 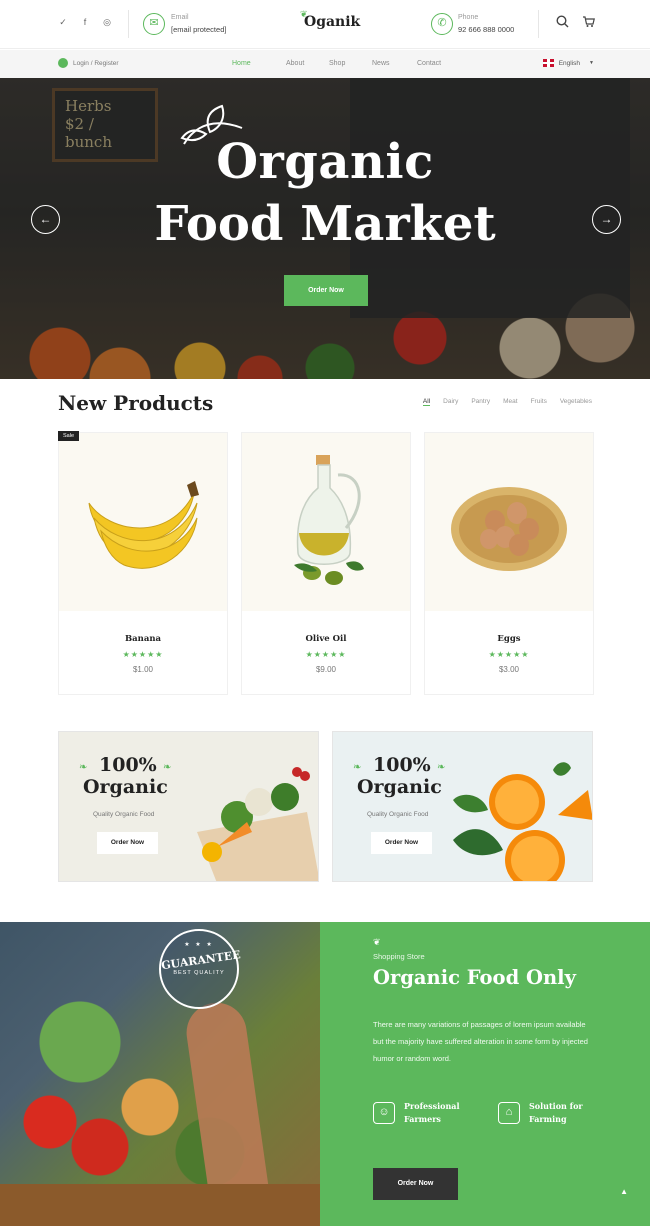 What do you see at coordinates (486, 29) in the screenshot?
I see `phone-value: 92 666 888 0000` at bounding box center [486, 29].